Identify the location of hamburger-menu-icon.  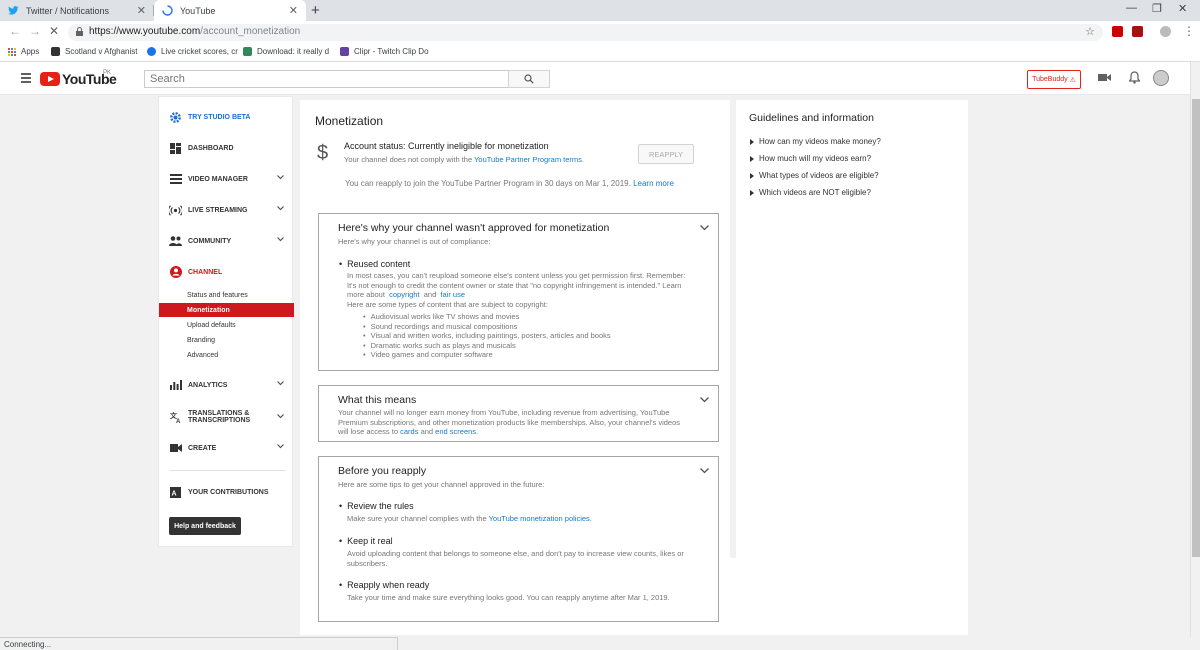
(26, 79).